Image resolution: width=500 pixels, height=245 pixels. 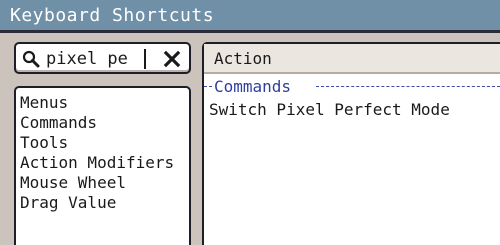 What do you see at coordinates (250, 16) in the screenshot?
I see `window-titlebar: Keyboard Shortcuts` at bounding box center [250, 16].